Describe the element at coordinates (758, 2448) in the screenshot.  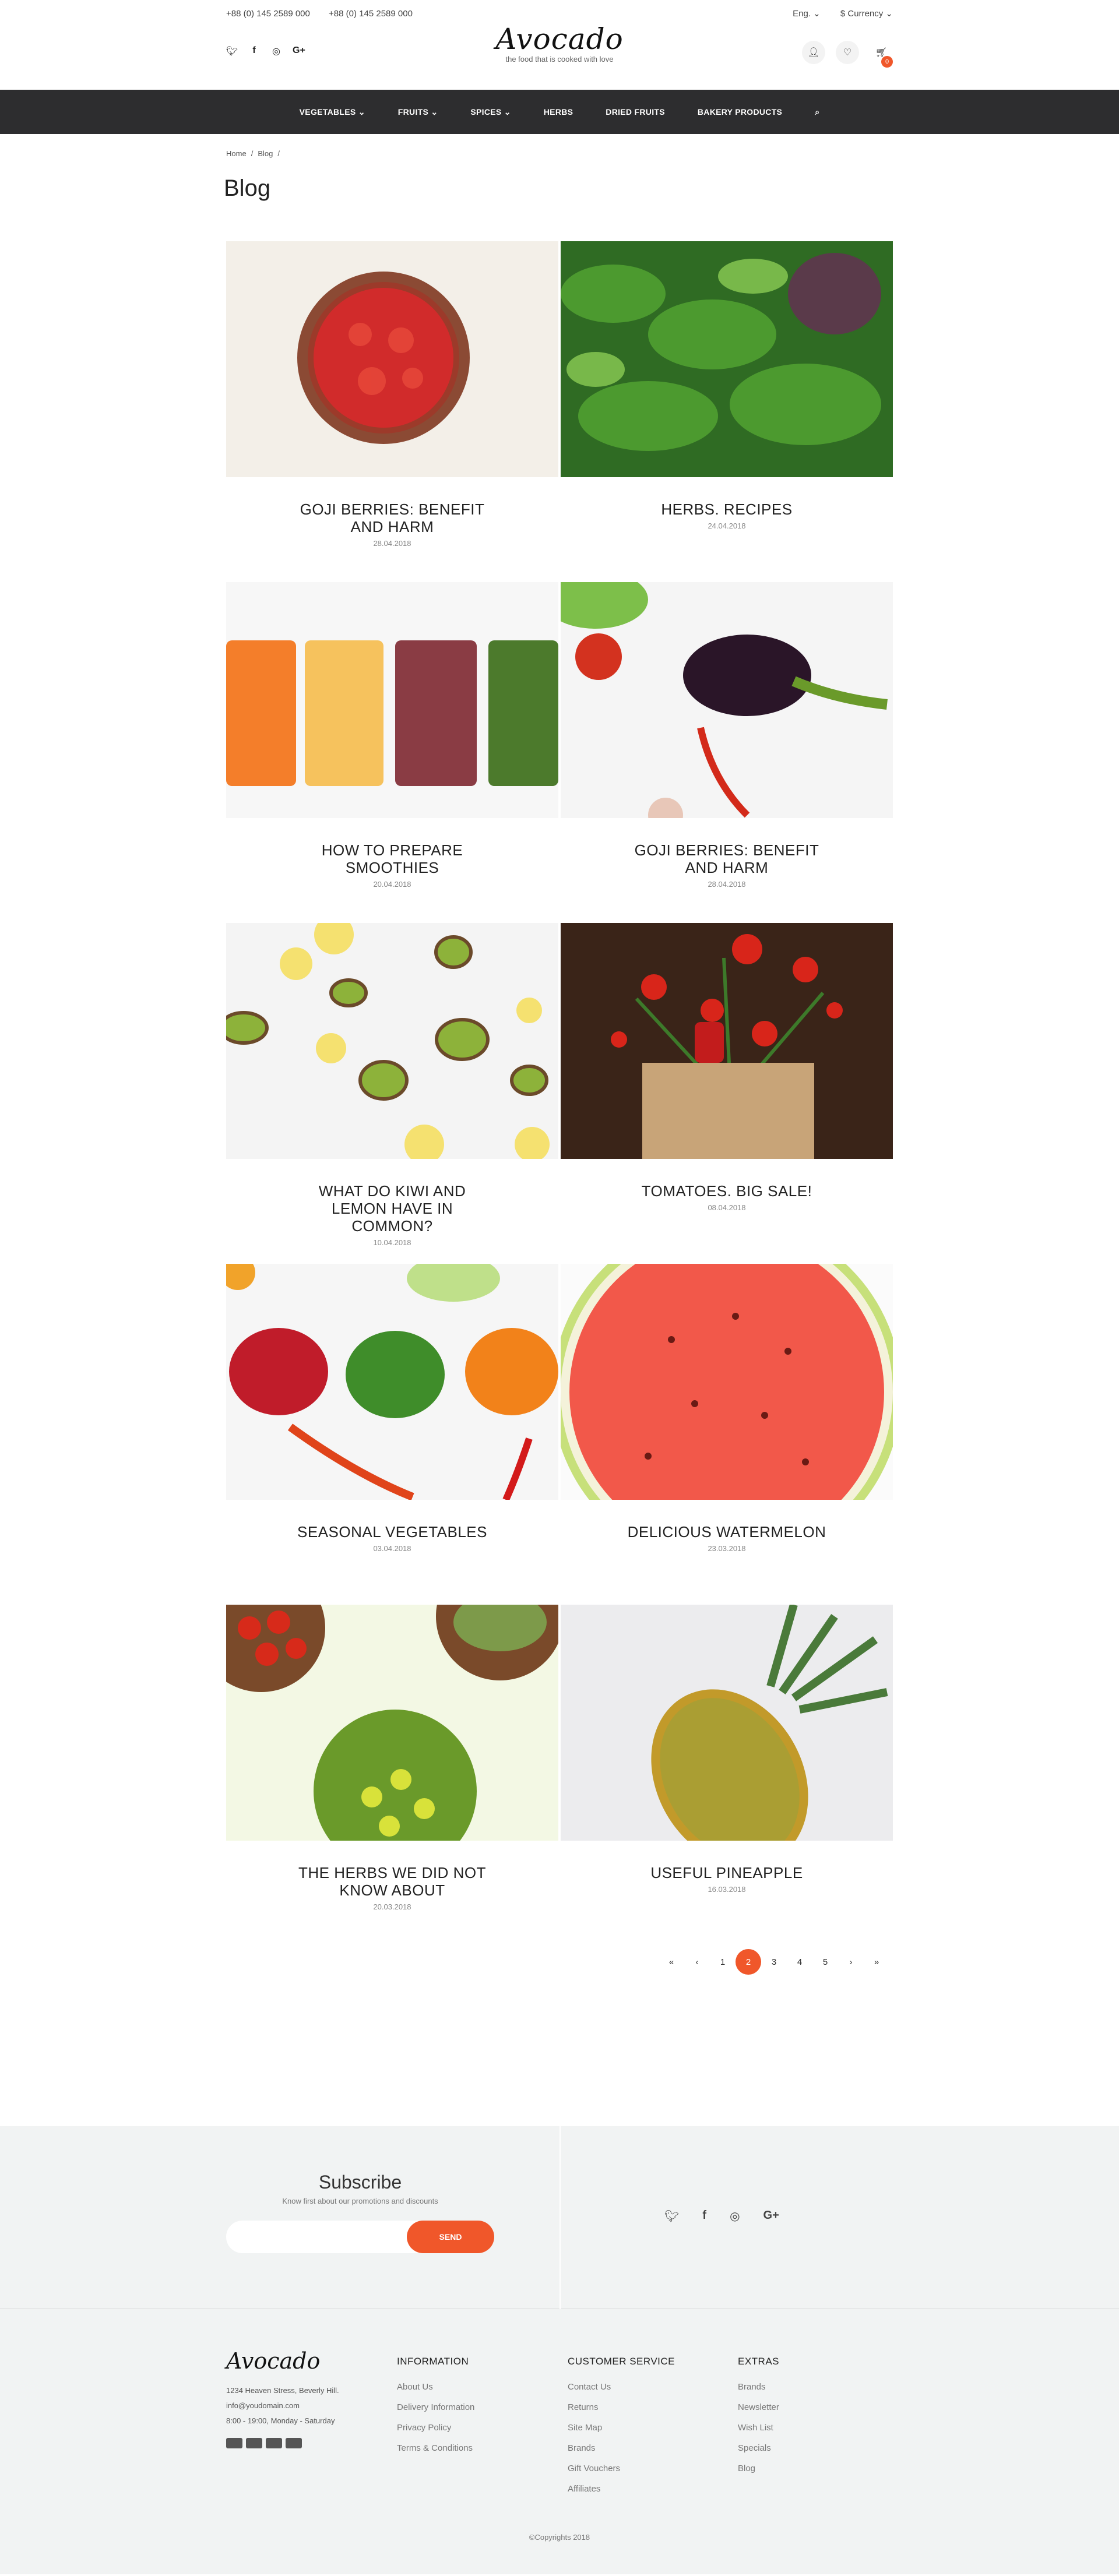
I see `footer-link: Specials` at that location.